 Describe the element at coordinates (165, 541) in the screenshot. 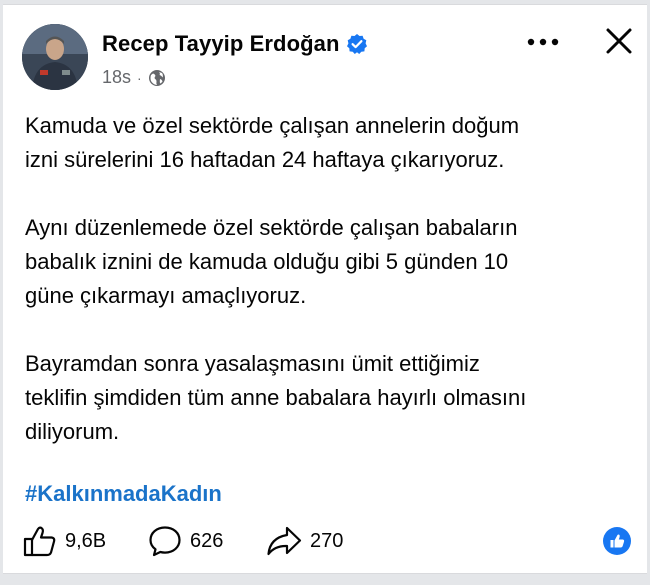

I see `comment-bubble-icon` at that location.